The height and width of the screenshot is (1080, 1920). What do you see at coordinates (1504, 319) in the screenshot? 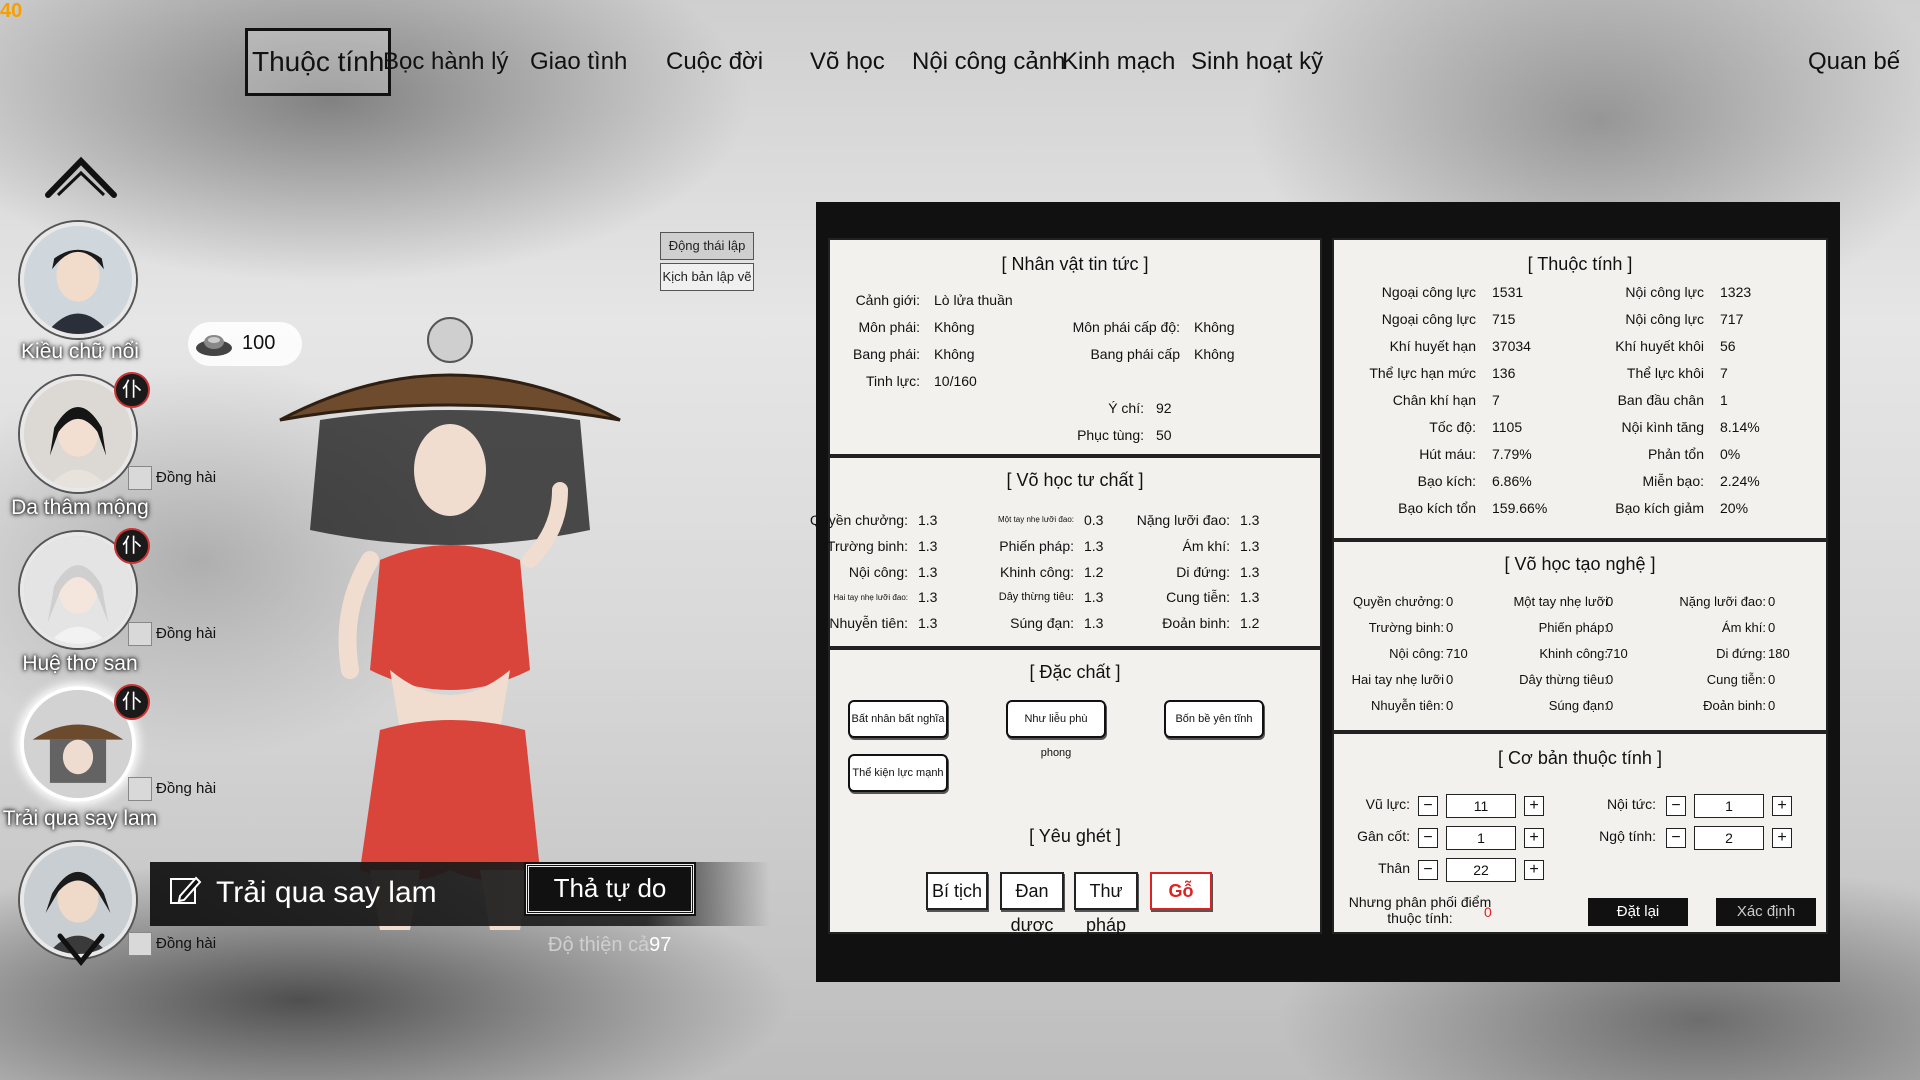
I see `attribute-value: 715` at bounding box center [1504, 319].